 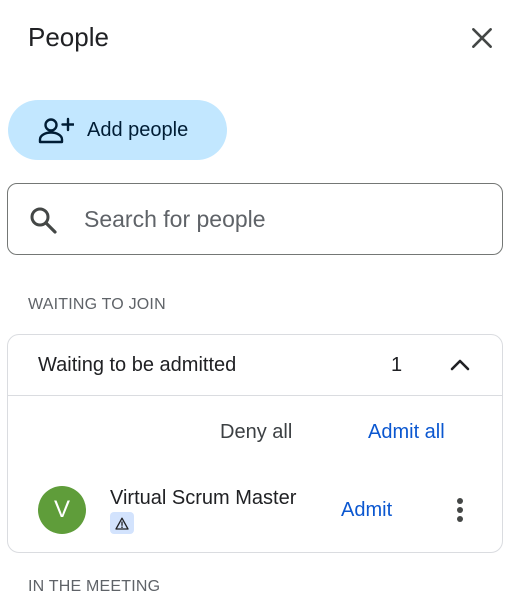 What do you see at coordinates (56, 130) in the screenshot?
I see `person-add-icon` at bounding box center [56, 130].